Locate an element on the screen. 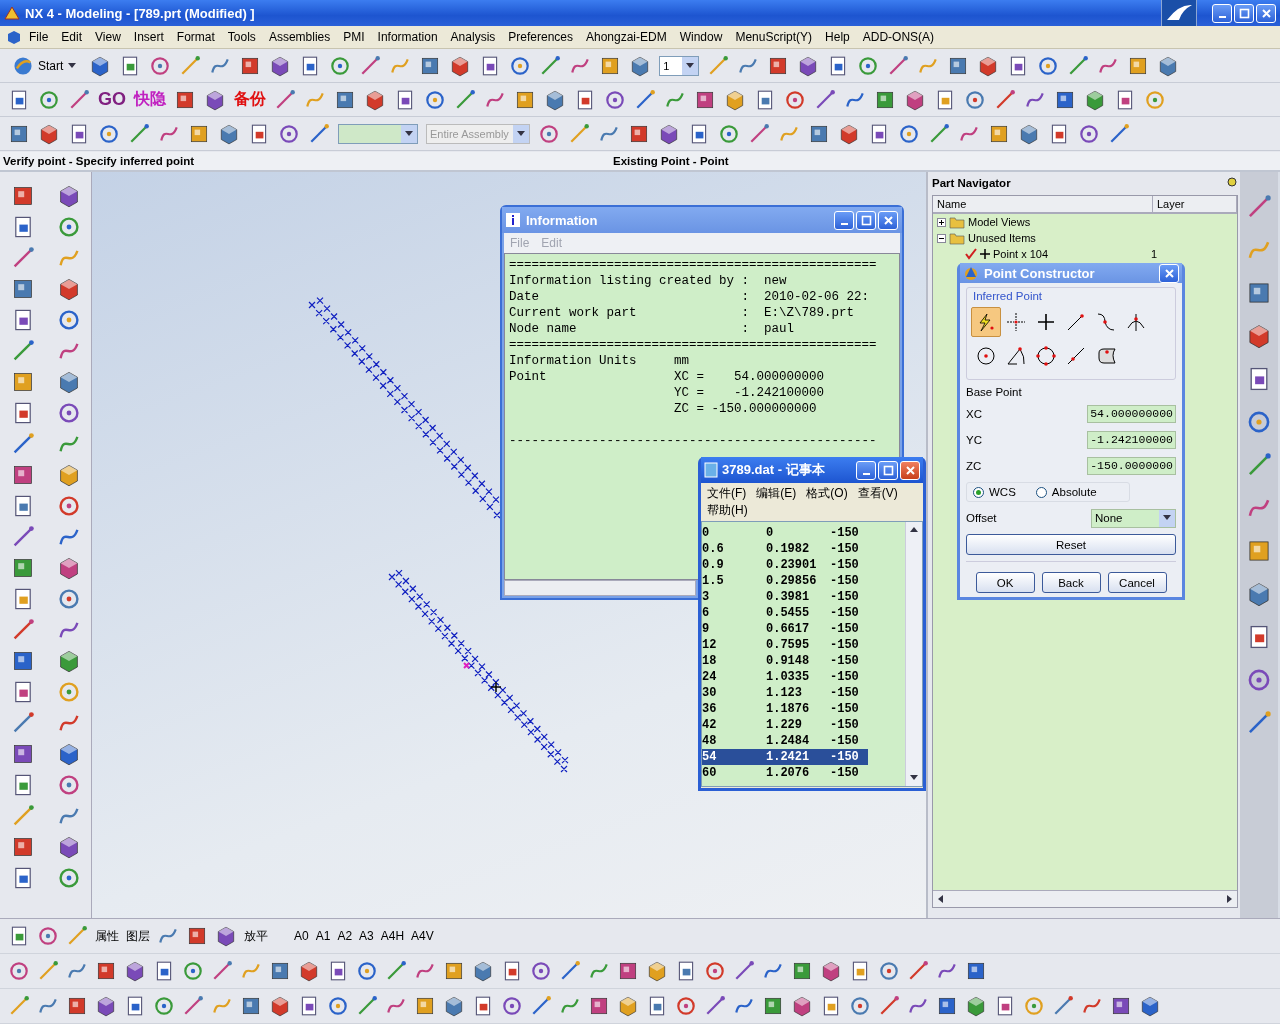 Image resolution: width=1280 pixels, height=1024 pixels. dialog-button: Cancel is located at coordinates (1137, 582).